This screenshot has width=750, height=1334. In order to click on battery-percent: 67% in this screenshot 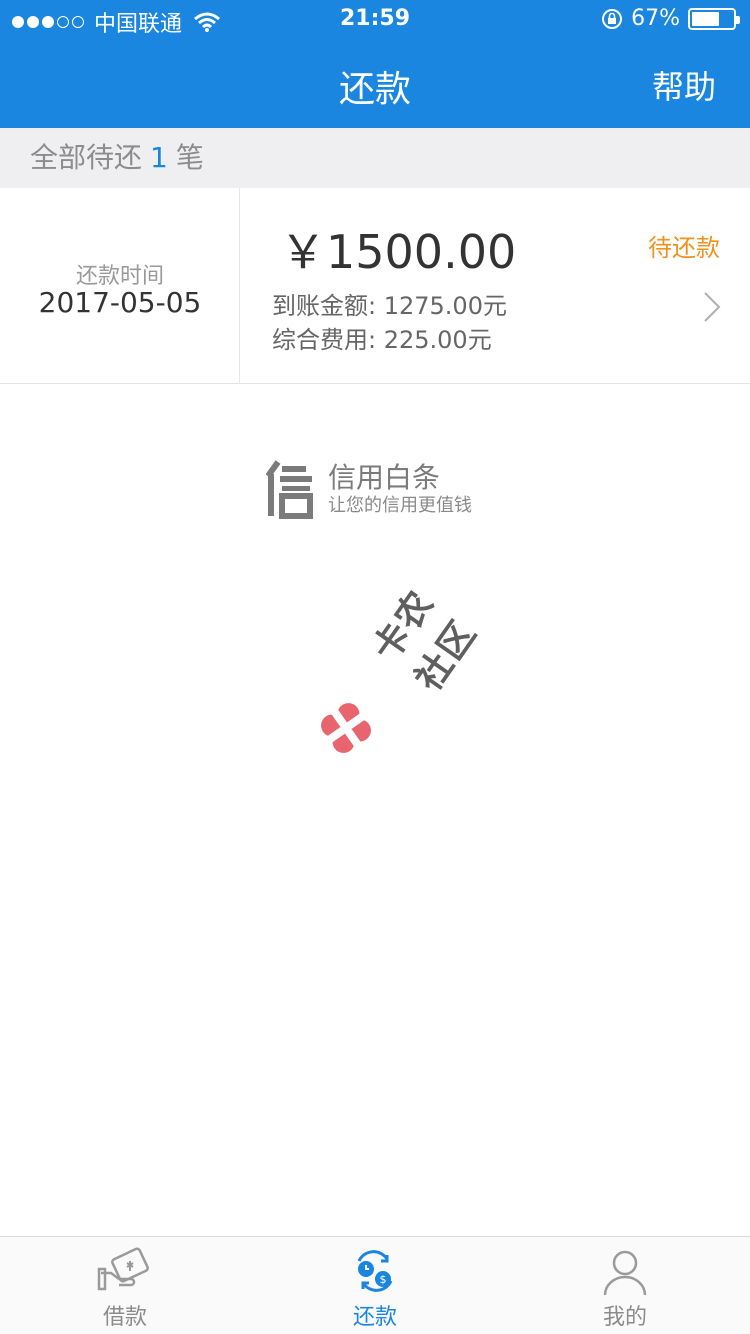, I will do `click(655, 18)`.